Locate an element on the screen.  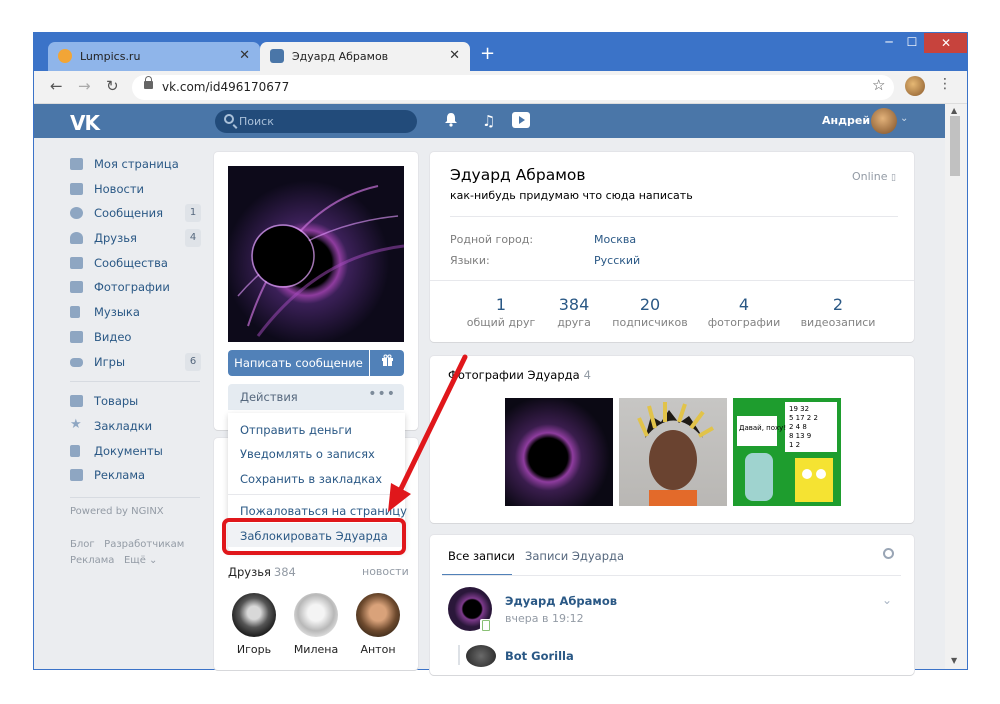
repost-author-name: Bot Gorilla is located at coordinates (539, 656).